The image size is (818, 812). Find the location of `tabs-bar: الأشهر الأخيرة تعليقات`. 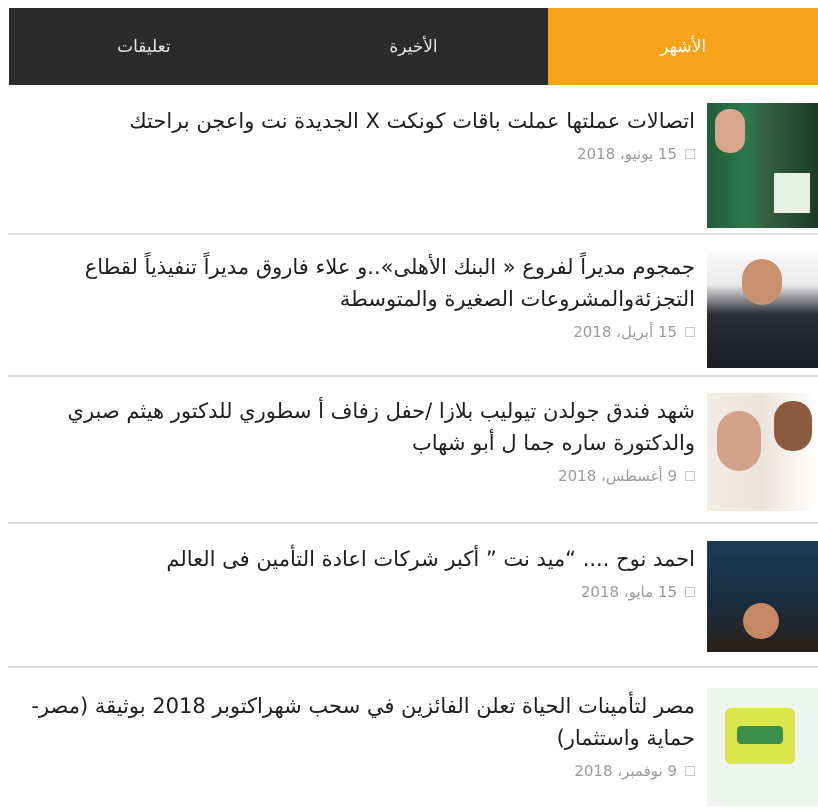

tabs-bar: الأشهر الأخيرة تعليقات is located at coordinates (413, 46).